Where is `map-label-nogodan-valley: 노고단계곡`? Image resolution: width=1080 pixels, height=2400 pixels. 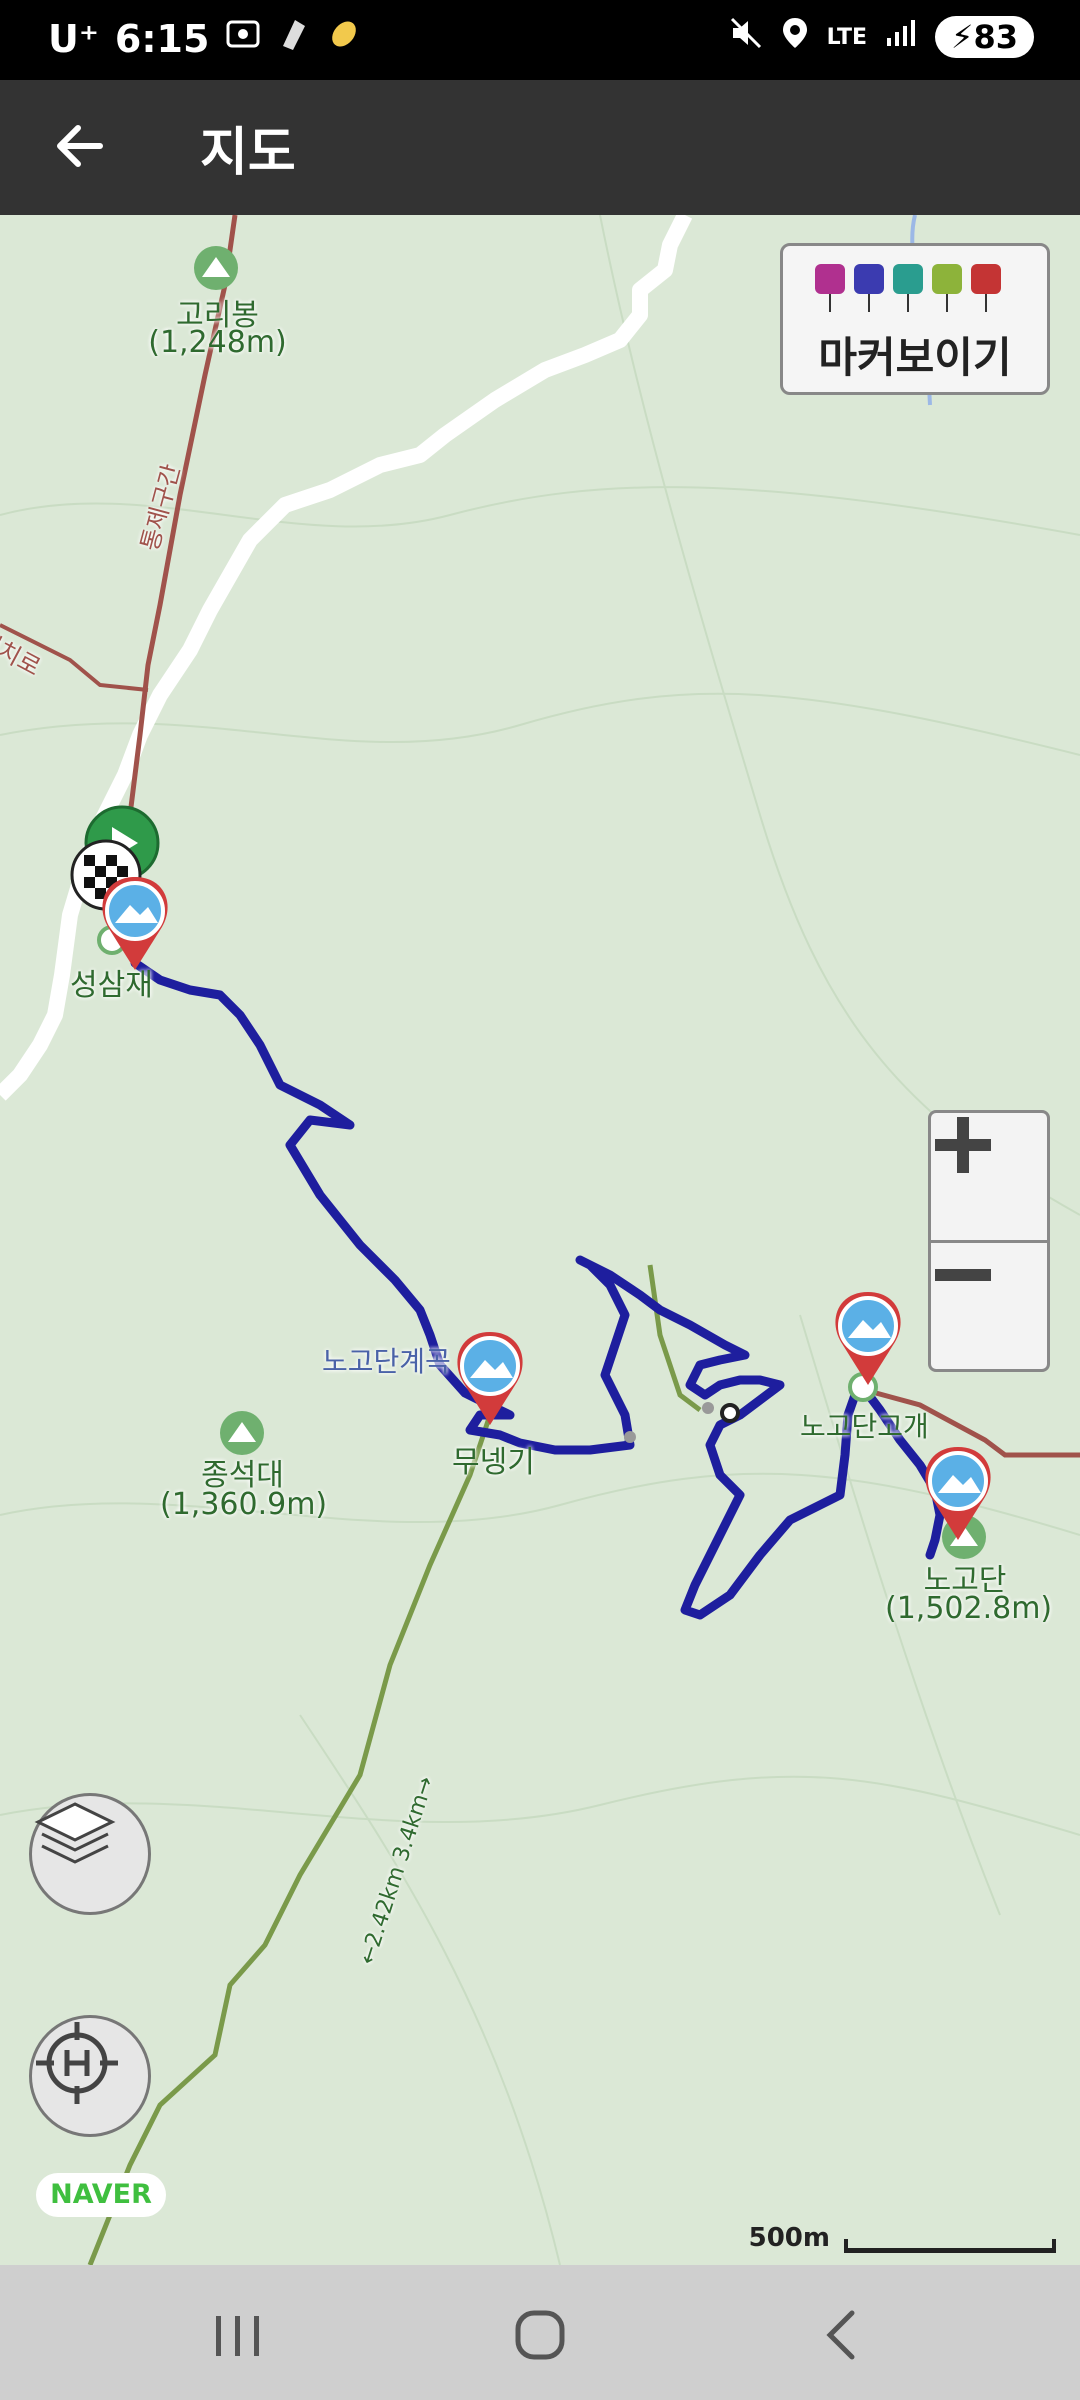 map-label-nogodan-valley: 노고단계곡 is located at coordinates (386, 1361).